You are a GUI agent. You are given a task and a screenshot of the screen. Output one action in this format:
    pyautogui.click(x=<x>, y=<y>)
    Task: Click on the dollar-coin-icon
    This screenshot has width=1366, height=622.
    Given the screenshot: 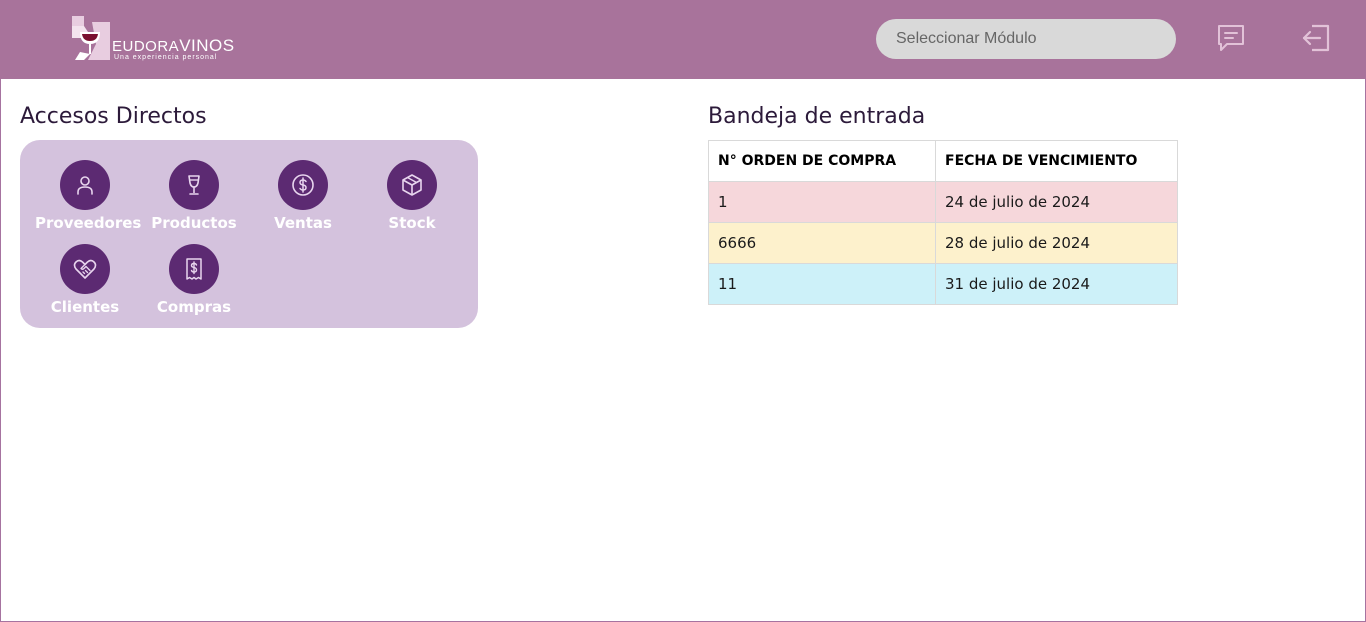 What is the action you would take?
    pyautogui.click(x=303, y=185)
    